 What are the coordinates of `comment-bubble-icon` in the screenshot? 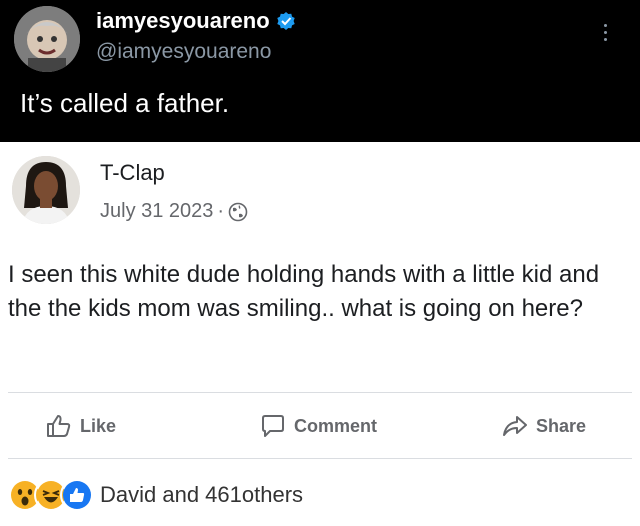 It's located at (273, 426).